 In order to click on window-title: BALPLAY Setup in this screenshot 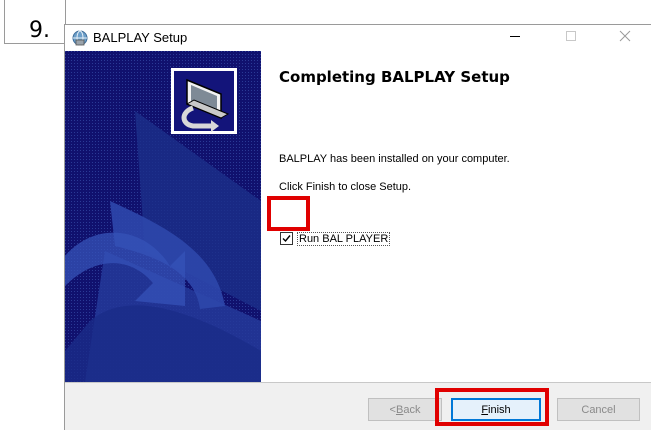, I will do `click(140, 37)`.